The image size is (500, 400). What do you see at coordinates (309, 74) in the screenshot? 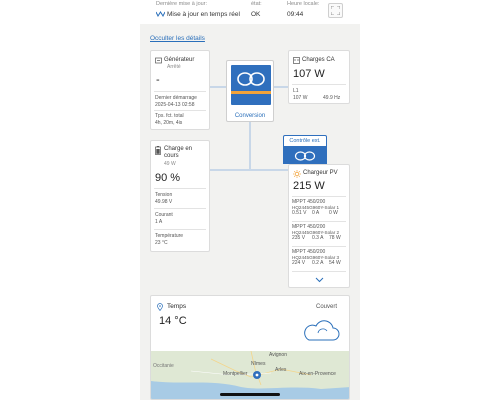
I see `ac-loads-value: 107 W` at bounding box center [309, 74].